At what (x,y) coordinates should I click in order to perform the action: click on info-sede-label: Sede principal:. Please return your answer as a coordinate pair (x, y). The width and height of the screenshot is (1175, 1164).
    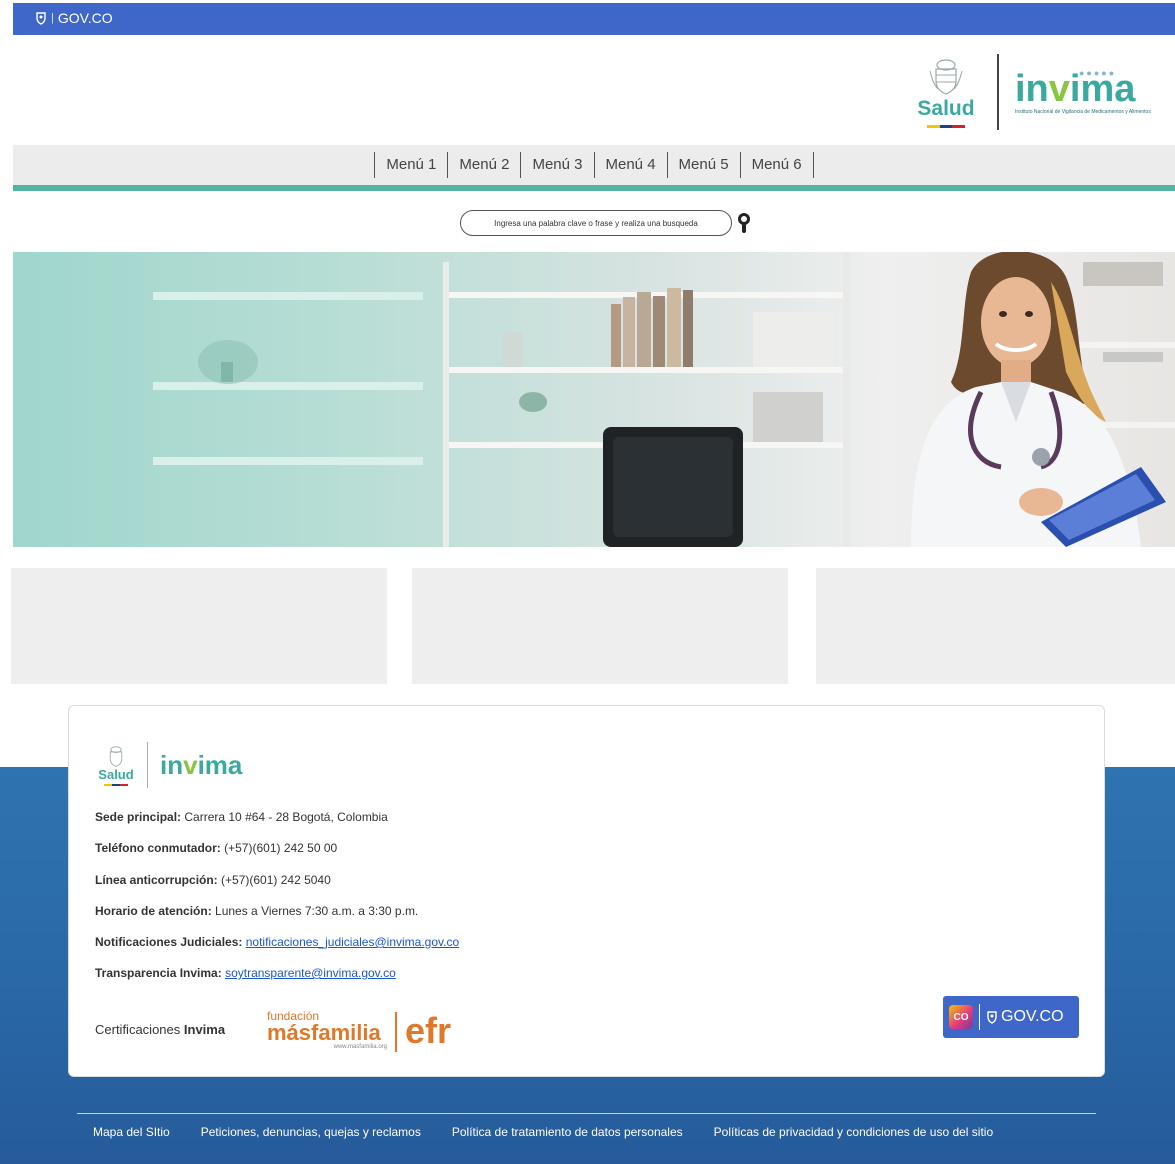
    Looking at the image, I should click on (138, 817).